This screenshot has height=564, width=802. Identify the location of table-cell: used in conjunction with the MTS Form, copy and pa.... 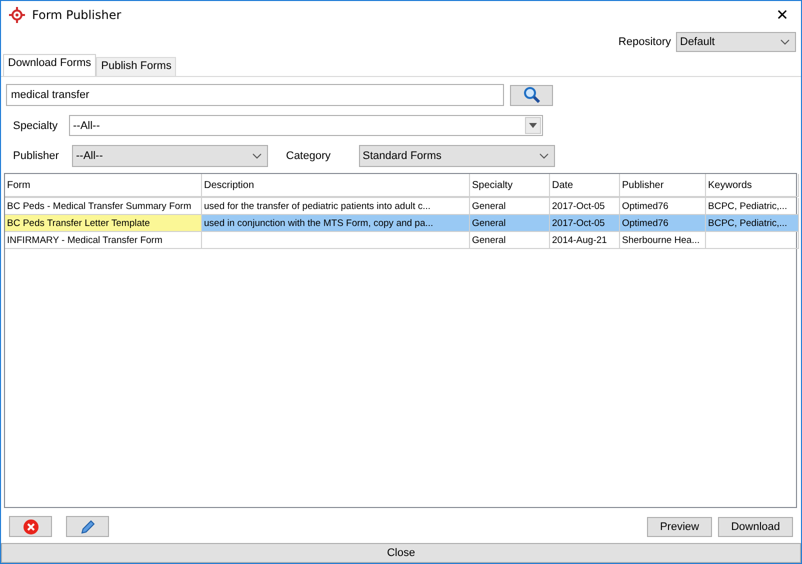
(336, 223).